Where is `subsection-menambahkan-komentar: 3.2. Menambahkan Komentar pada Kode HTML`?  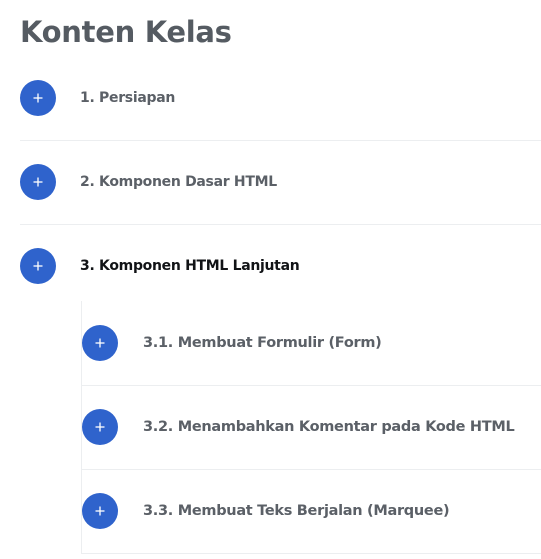 subsection-menambahkan-komentar: 3.2. Menambahkan Komentar pada Kode HTML is located at coordinates (311, 427).